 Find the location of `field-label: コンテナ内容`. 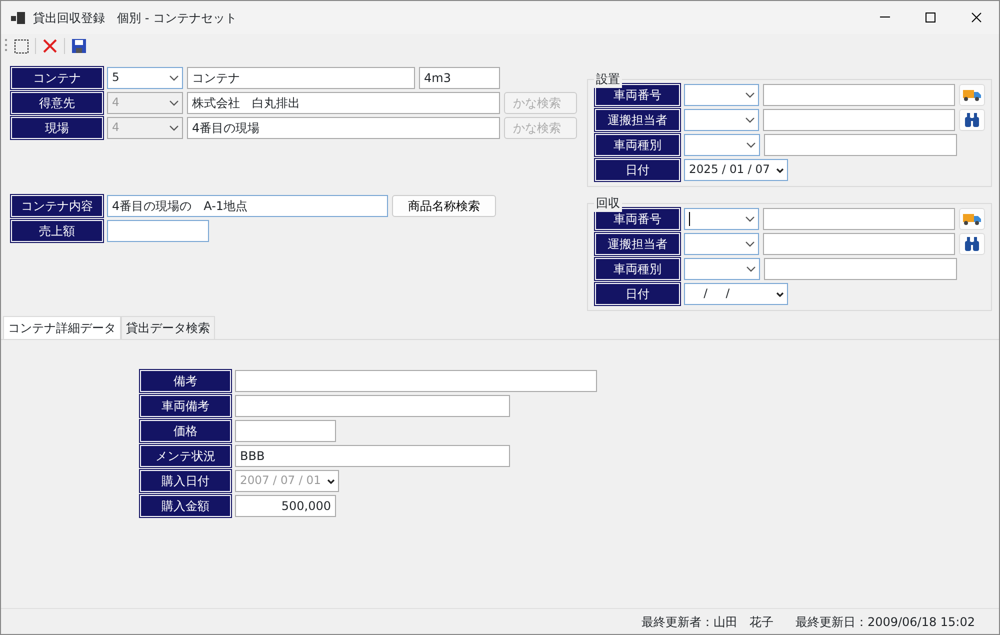

field-label: コンテナ内容 is located at coordinates (57, 206).